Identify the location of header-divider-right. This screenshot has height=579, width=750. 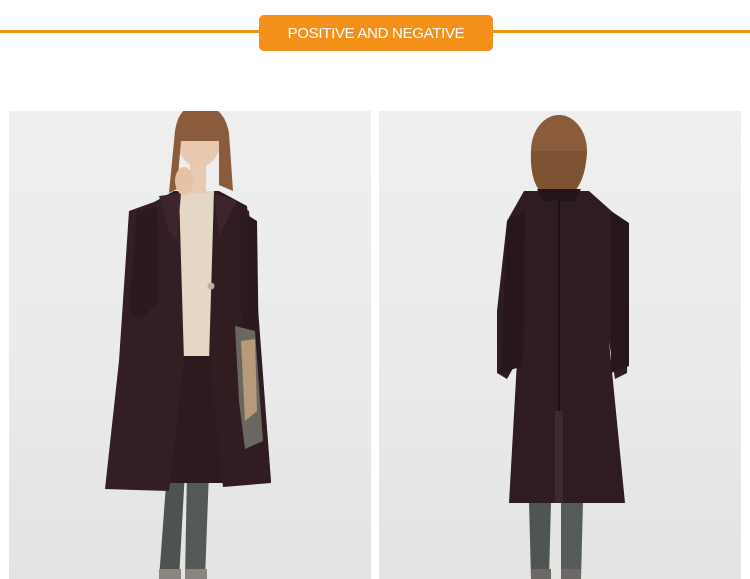
(621, 31).